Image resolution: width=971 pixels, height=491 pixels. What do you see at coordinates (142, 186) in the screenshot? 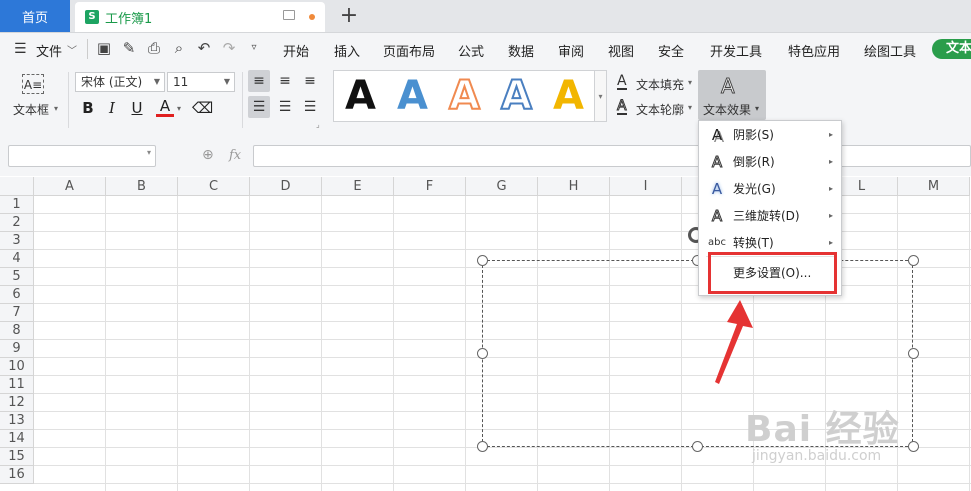
I see `column-header-B: B` at bounding box center [142, 186].